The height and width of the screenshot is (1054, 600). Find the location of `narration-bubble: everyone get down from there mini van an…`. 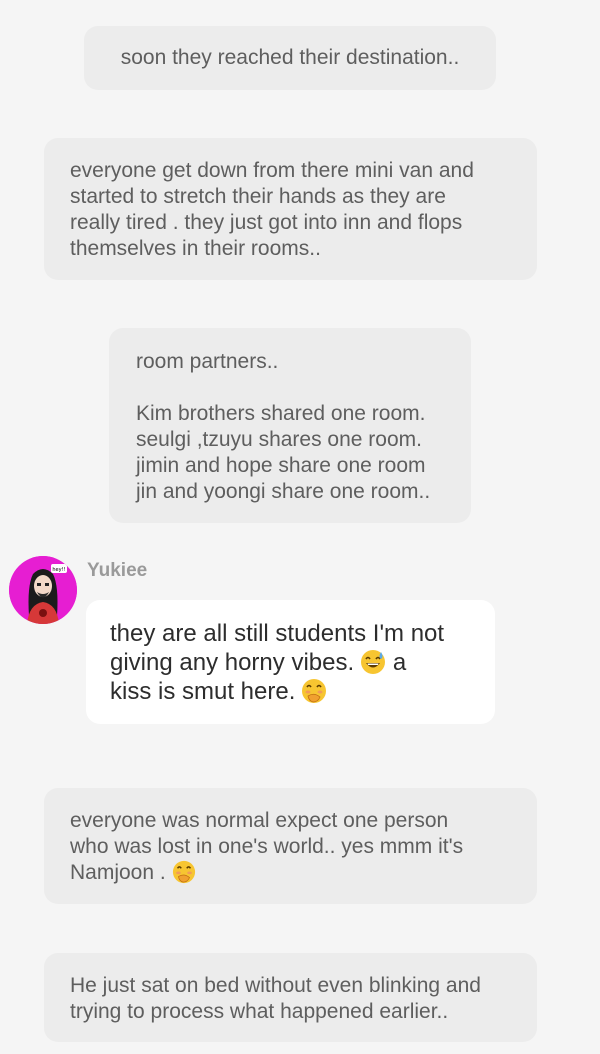

narration-bubble: everyone get down from there mini van an… is located at coordinates (290, 209).